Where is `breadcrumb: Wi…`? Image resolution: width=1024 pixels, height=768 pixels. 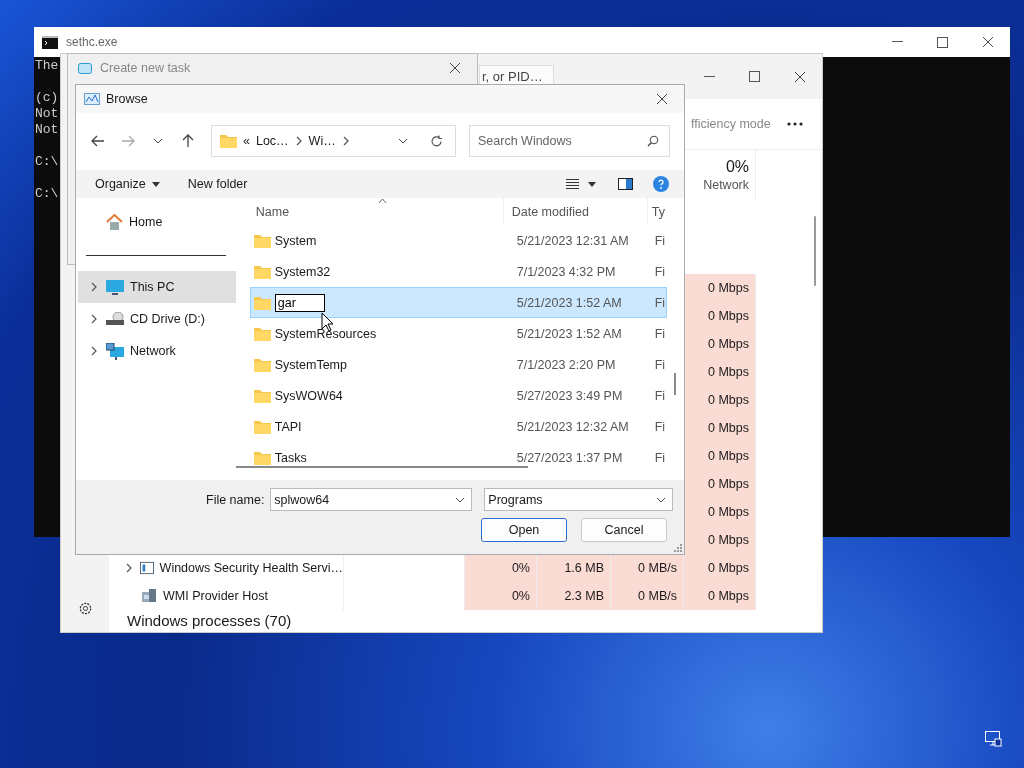
breadcrumb: Wi… is located at coordinates (322, 141).